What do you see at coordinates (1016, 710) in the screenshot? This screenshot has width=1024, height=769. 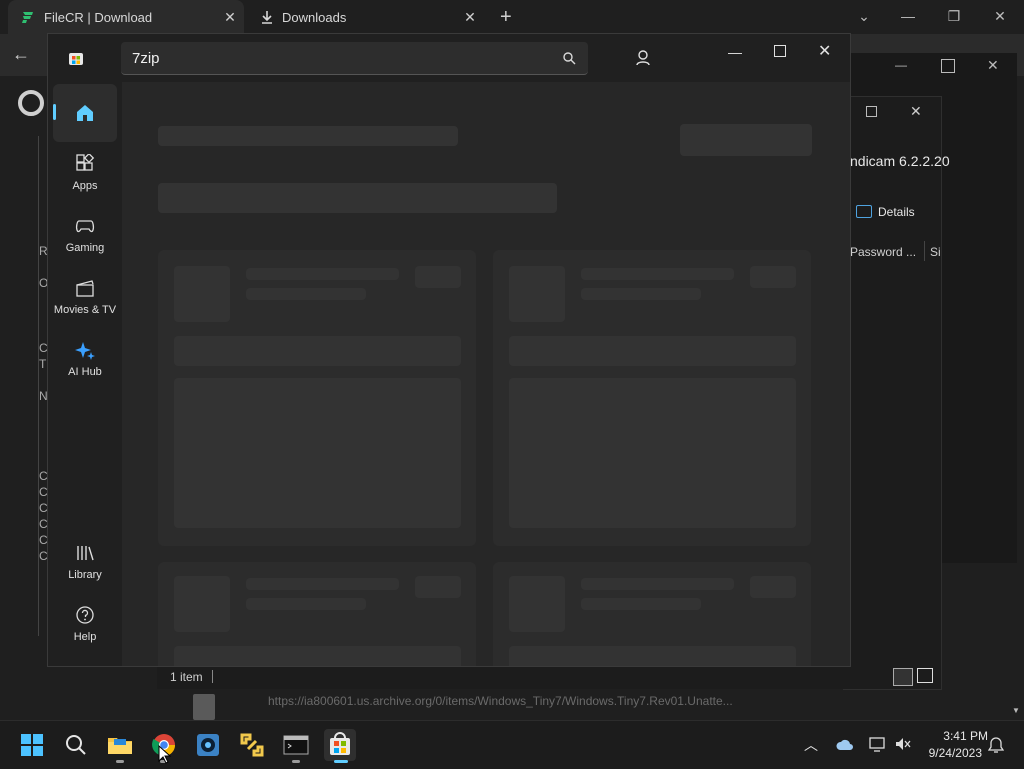 I see `scroll-down-icon: ▼` at bounding box center [1016, 710].